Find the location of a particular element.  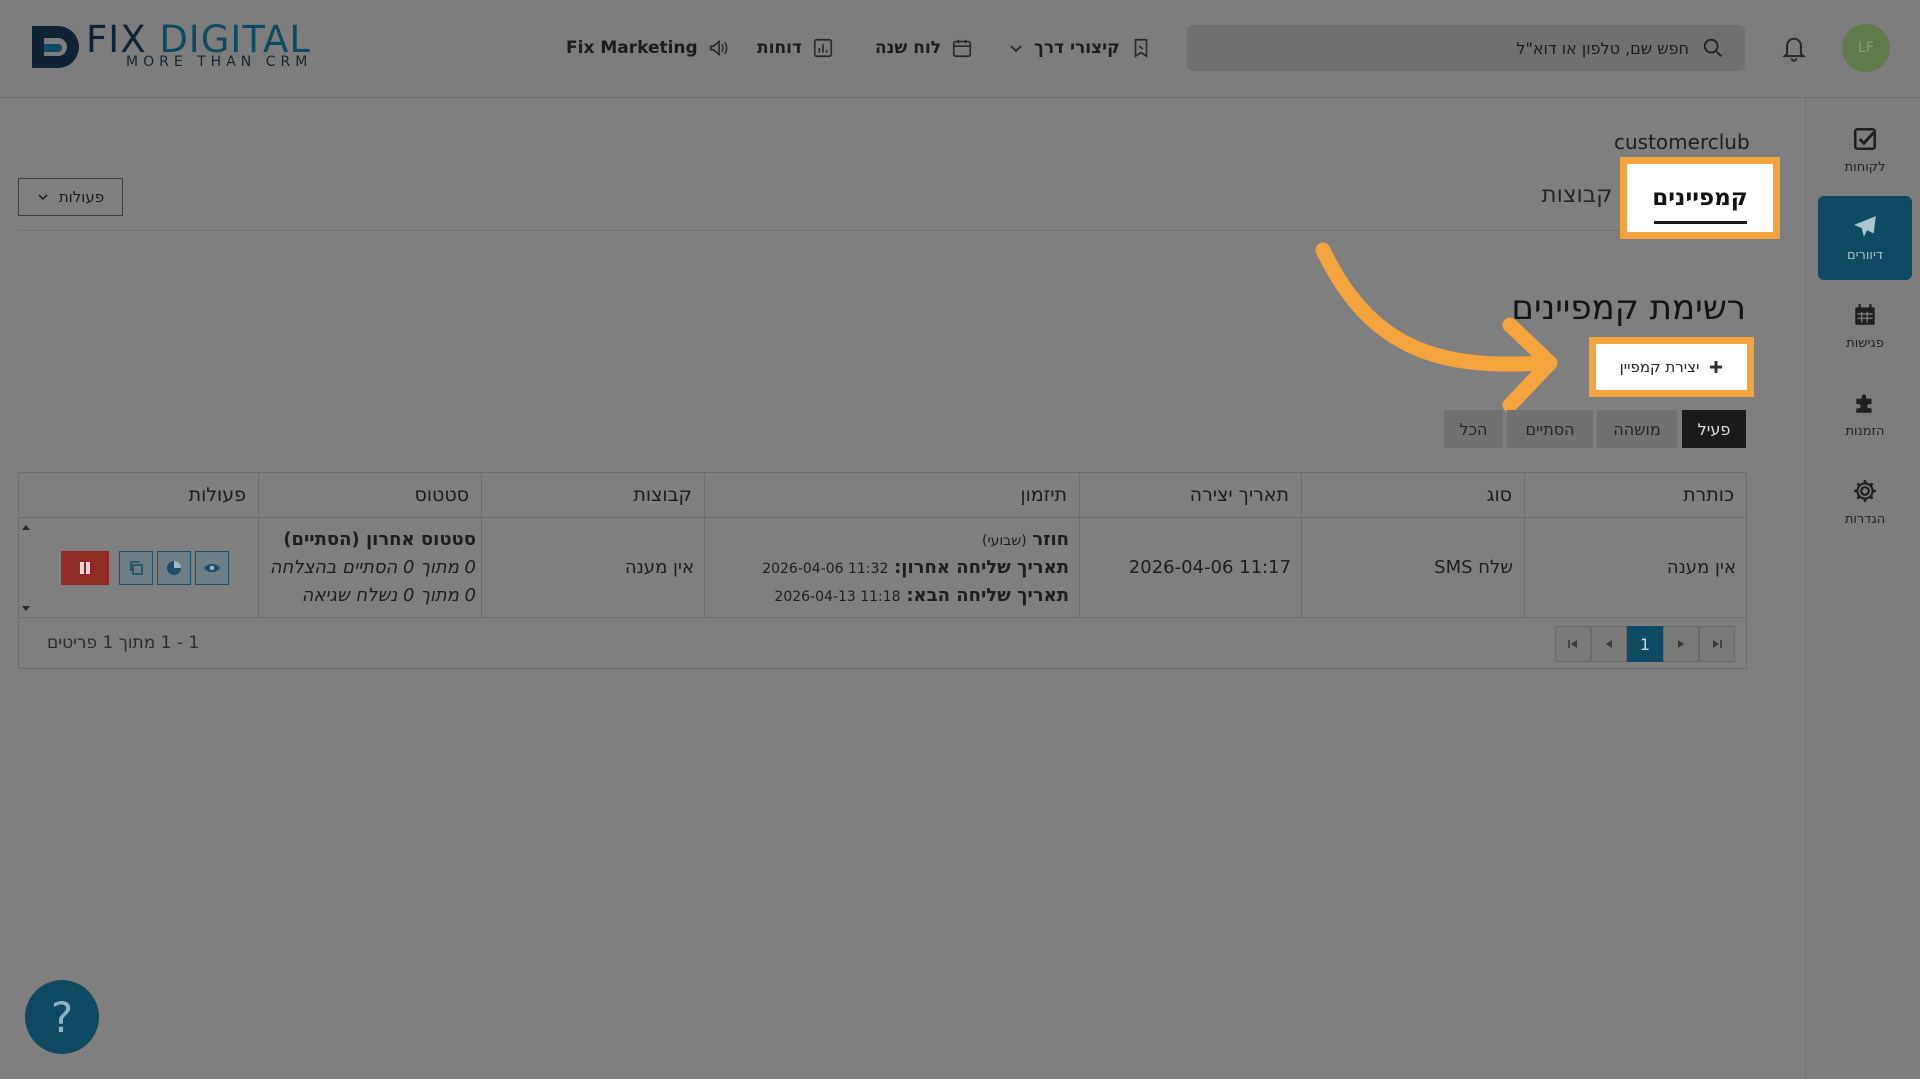

sidebar-item-settings: הגדרות is located at coordinates (1865, 502).